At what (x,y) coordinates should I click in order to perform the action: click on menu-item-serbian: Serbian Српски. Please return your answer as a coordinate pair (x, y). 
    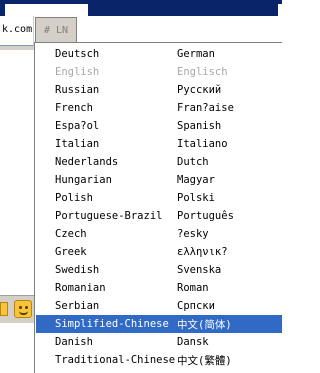
    Looking at the image, I should click on (159, 306).